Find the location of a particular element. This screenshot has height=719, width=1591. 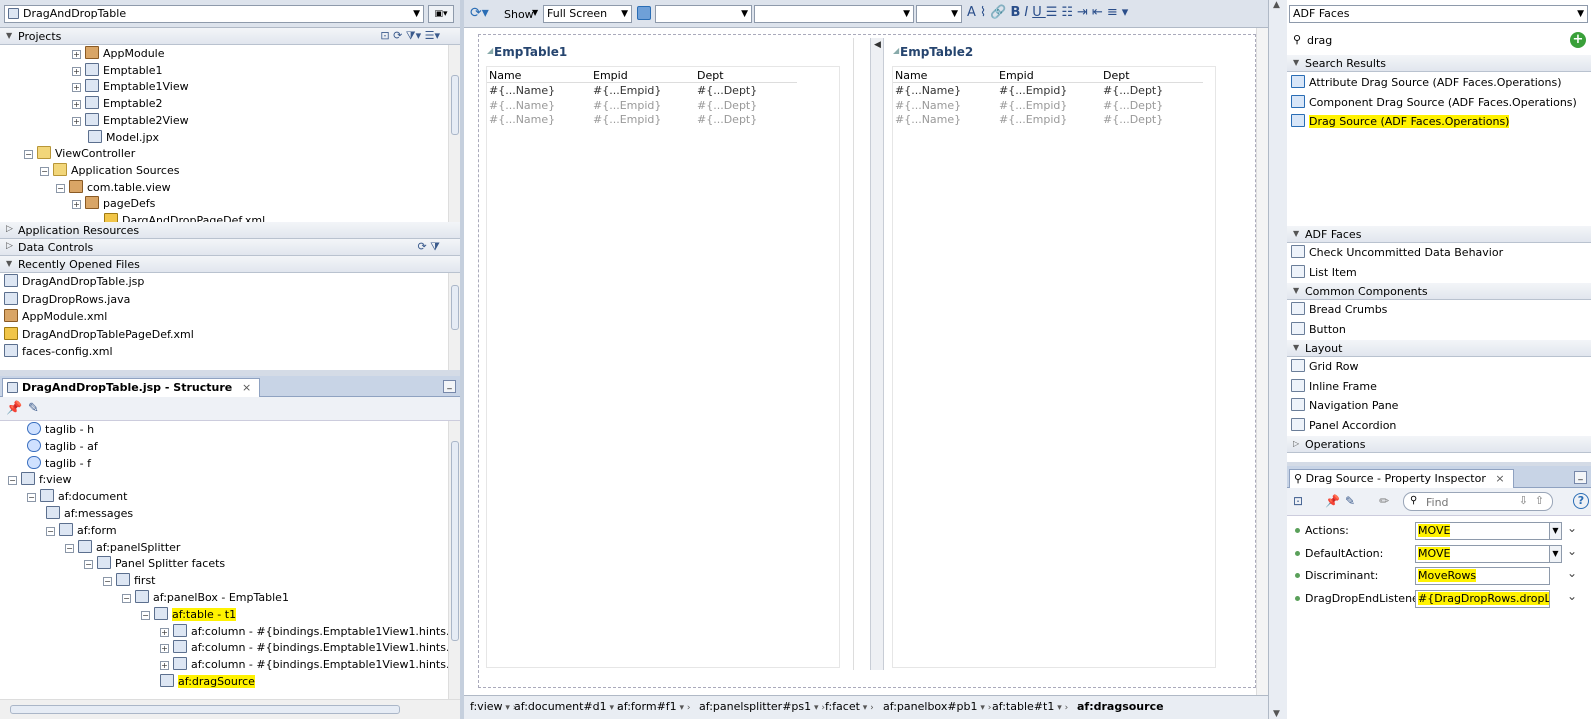

tree-node: + Emptable1 is located at coordinates (117, 70).